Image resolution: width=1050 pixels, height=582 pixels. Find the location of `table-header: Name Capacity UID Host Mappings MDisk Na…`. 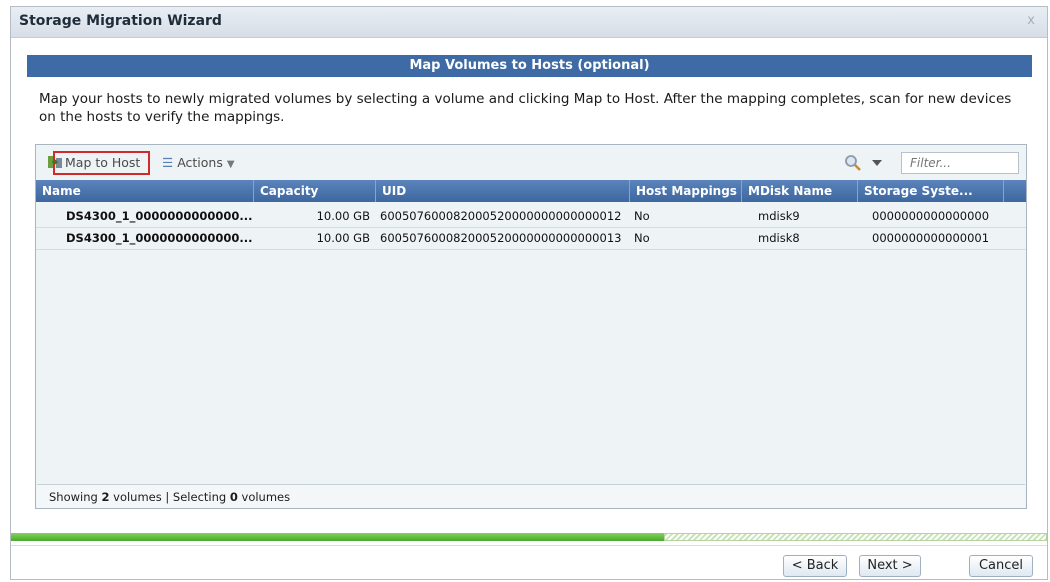

table-header: Name Capacity UID Host Mappings MDisk Na… is located at coordinates (531, 191).